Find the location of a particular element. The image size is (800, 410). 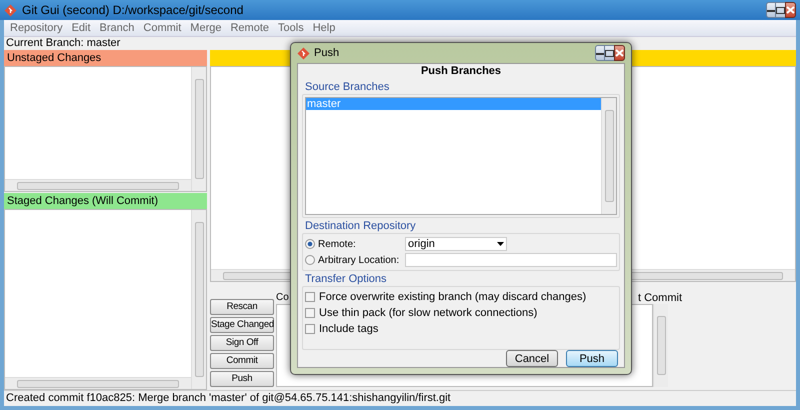

group-label: Transfer Options is located at coordinates (346, 279).